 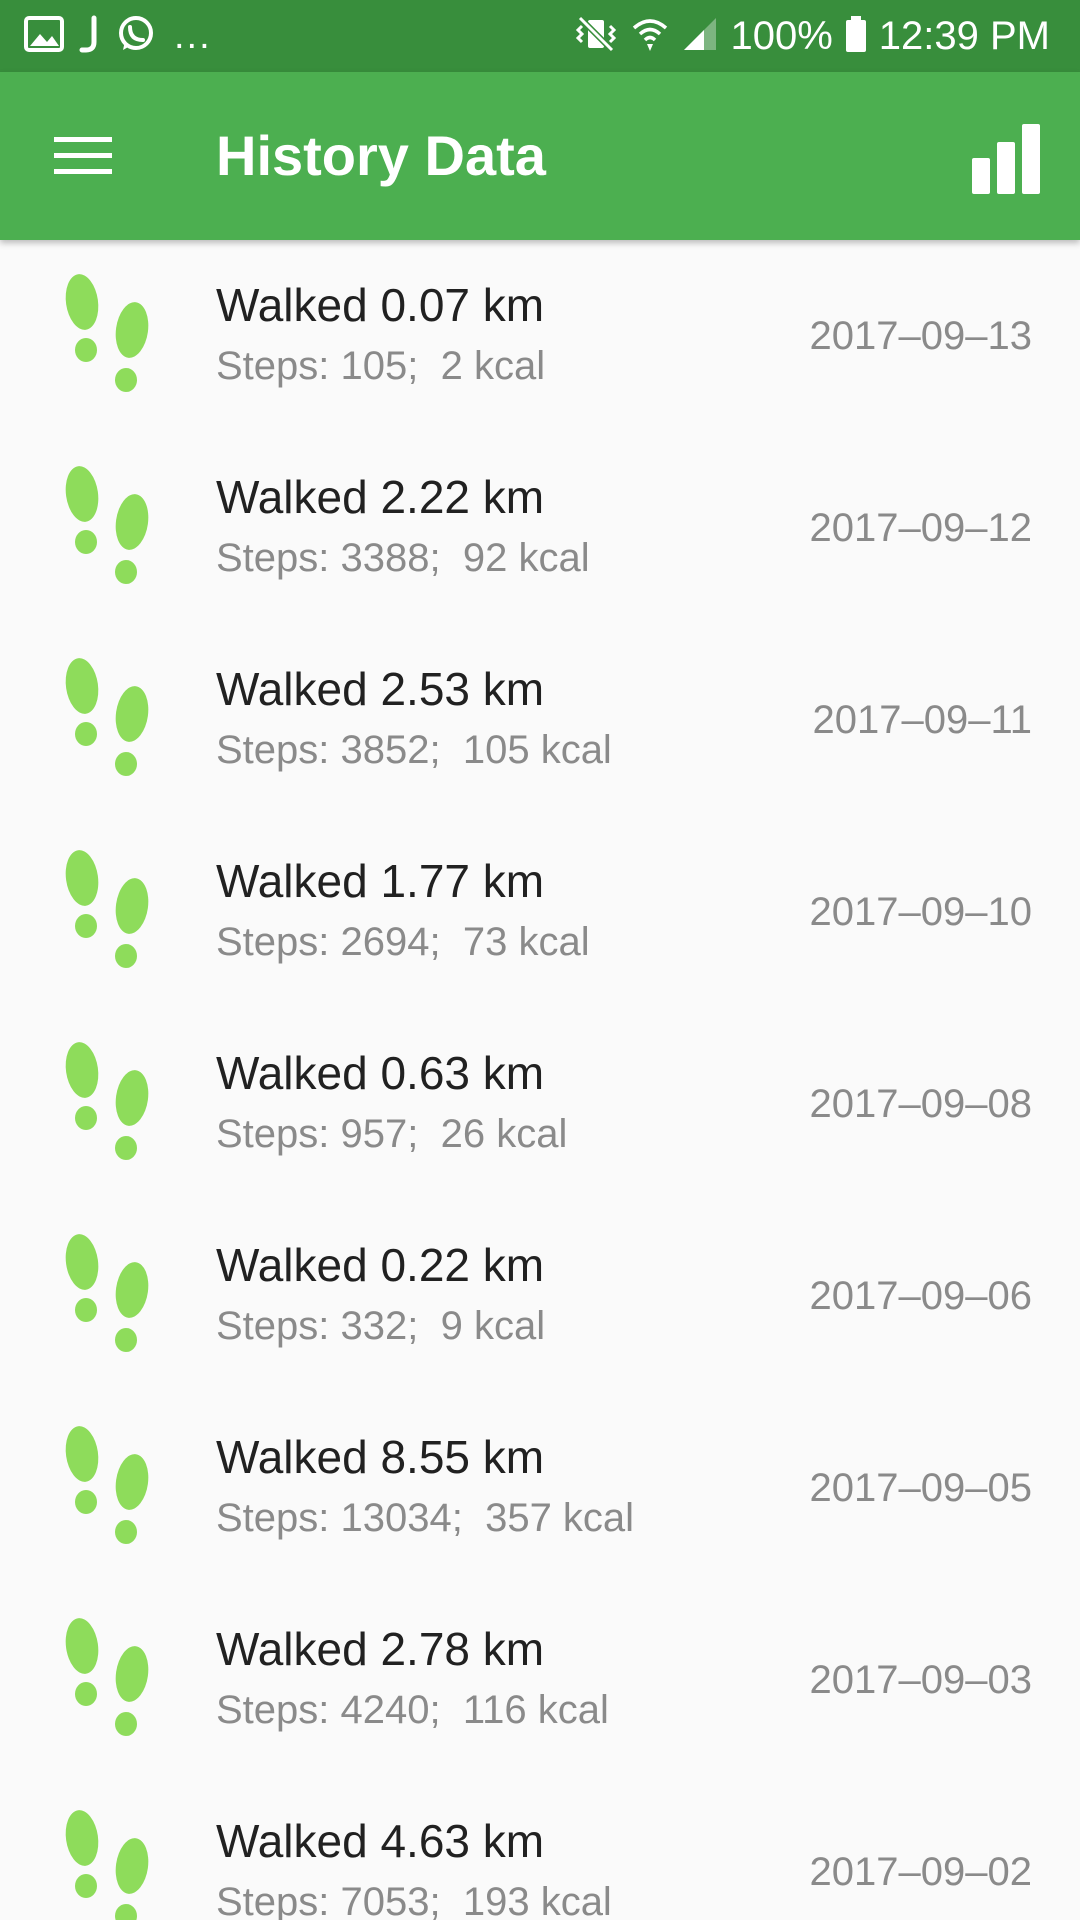 What do you see at coordinates (380, 1073) in the screenshot?
I see `distance-label: Walked 0.63 km` at bounding box center [380, 1073].